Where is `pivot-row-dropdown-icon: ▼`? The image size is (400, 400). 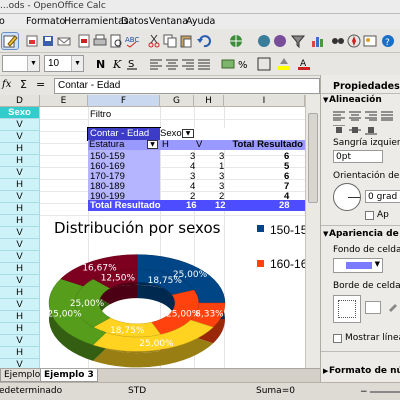 pivot-row-dropdown-icon: ▼ is located at coordinates (152, 144).